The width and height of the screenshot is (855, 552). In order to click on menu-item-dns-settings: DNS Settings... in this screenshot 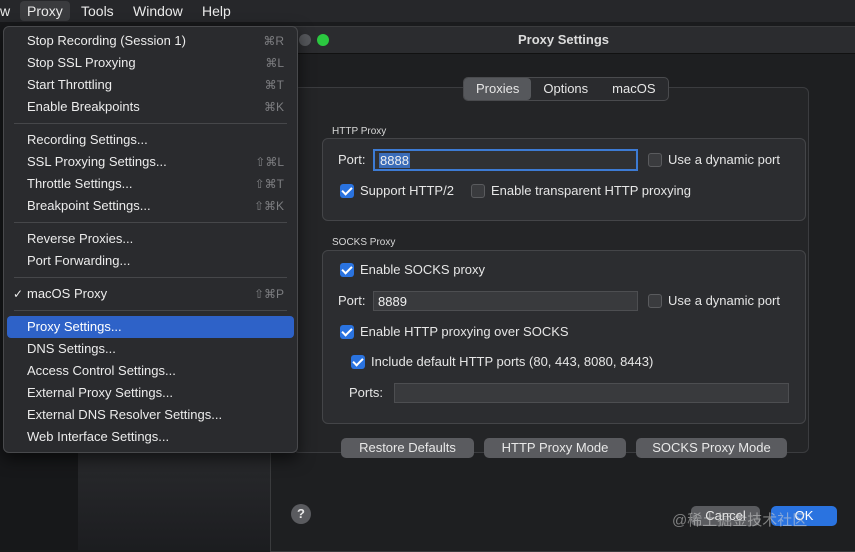, I will do `click(150, 349)`.